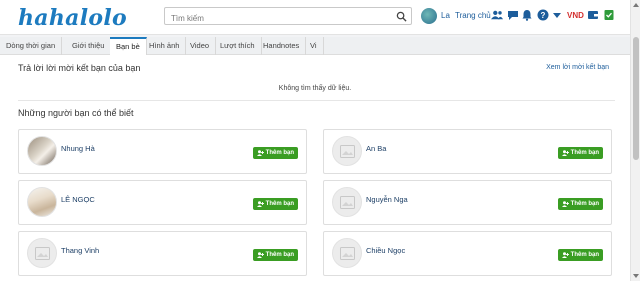 The width and height of the screenshot is (640, 281). I want to click on search-box, so click(288, 17).